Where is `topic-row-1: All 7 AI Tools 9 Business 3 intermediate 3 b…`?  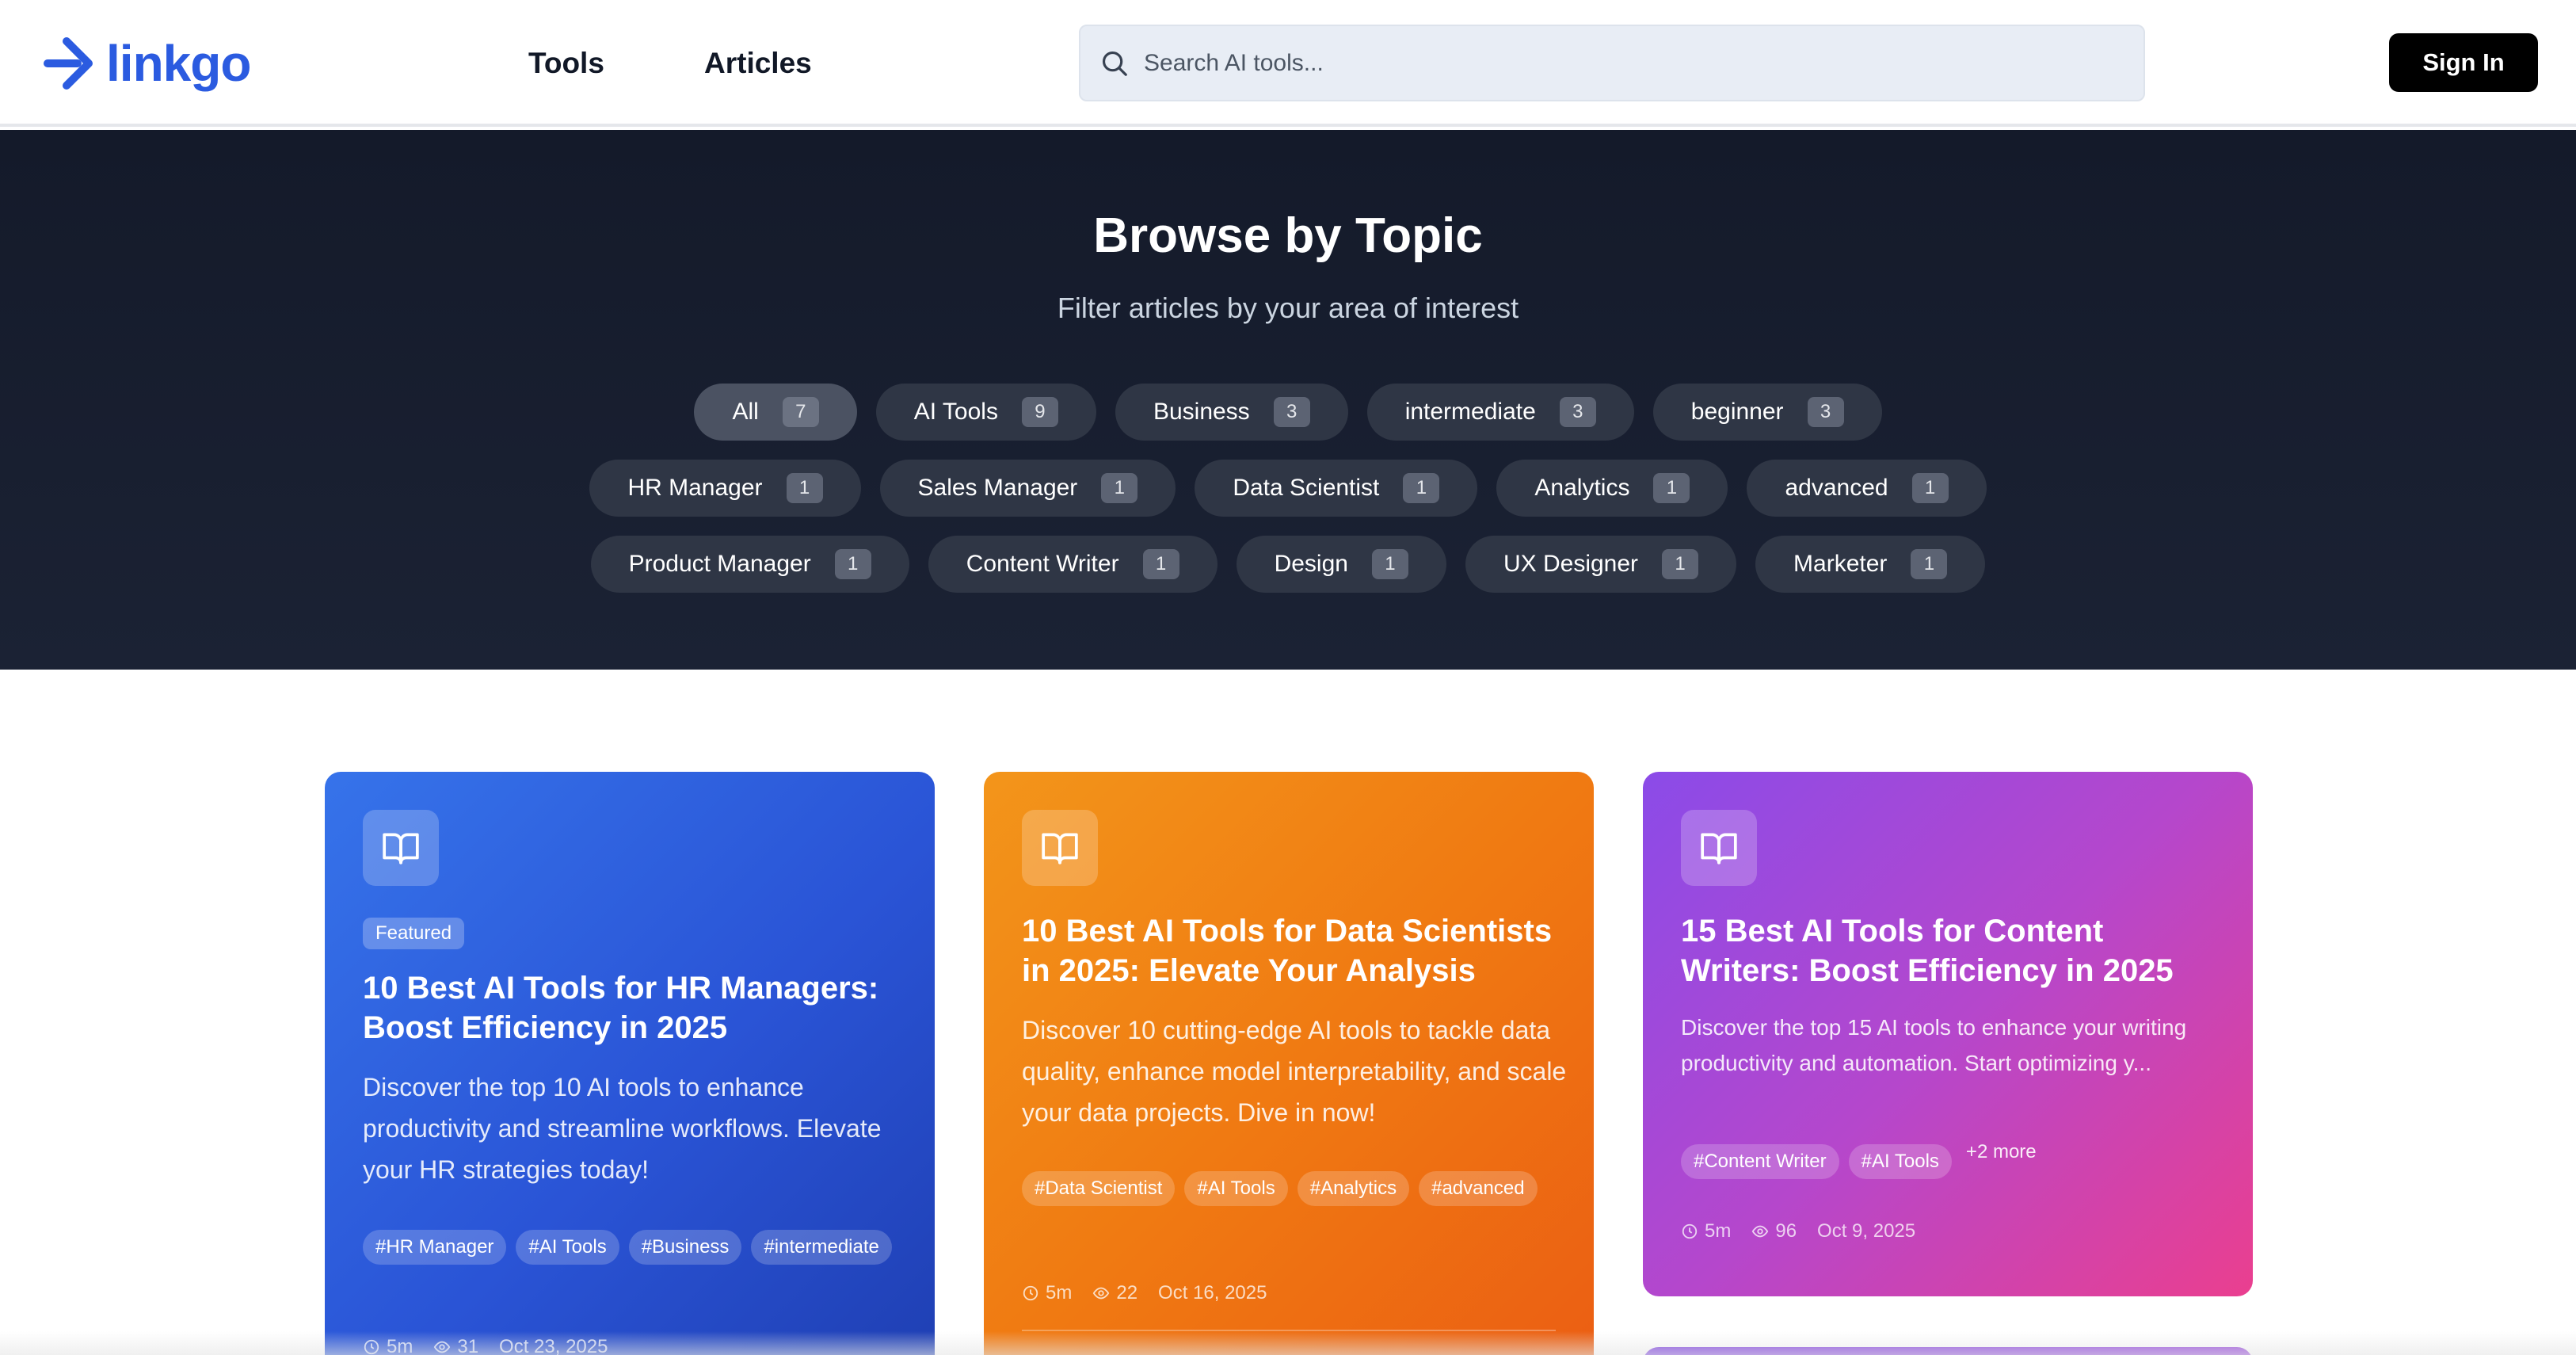
topic-row-1: All 7 AI Tools 9 Business 3 intermediate 3 b… is located at coordinates (1288, 412).